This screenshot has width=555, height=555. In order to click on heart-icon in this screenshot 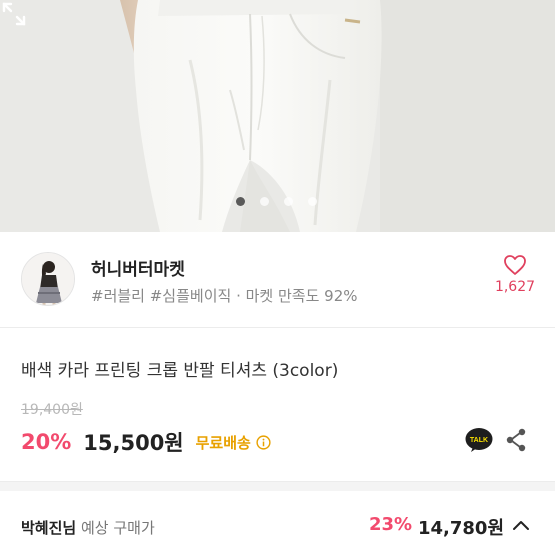, I will do `click(515, 265)`.